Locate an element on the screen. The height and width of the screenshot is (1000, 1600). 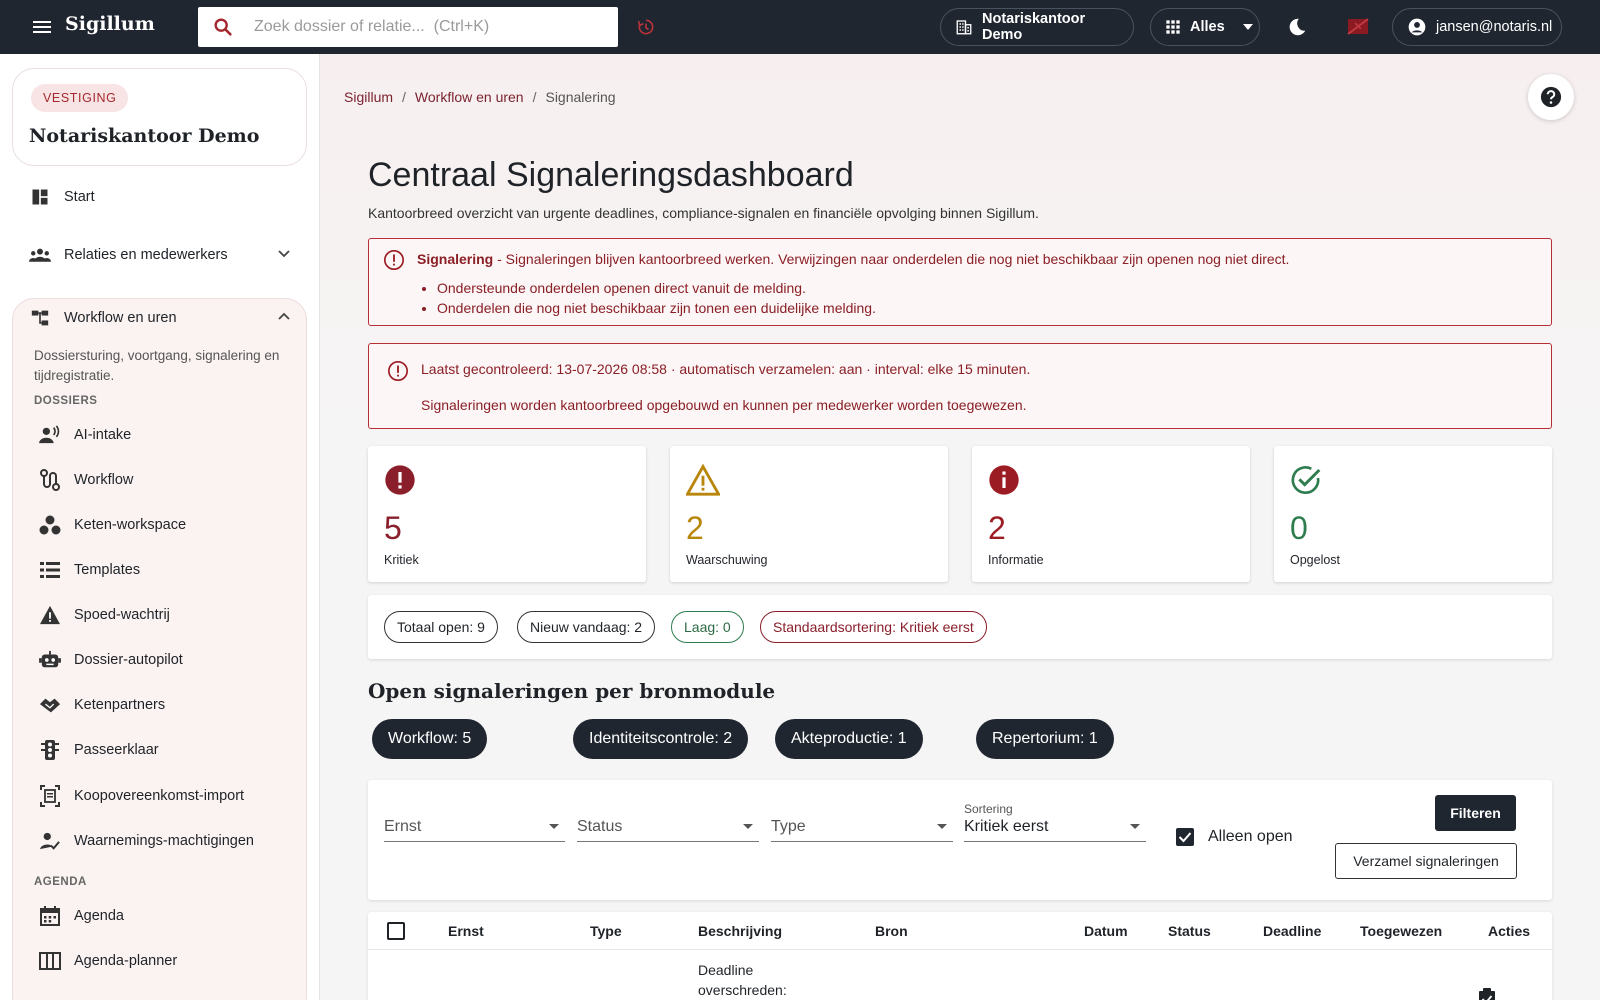
chip-low: Laag: 0 is located at coordinates (707, 627).